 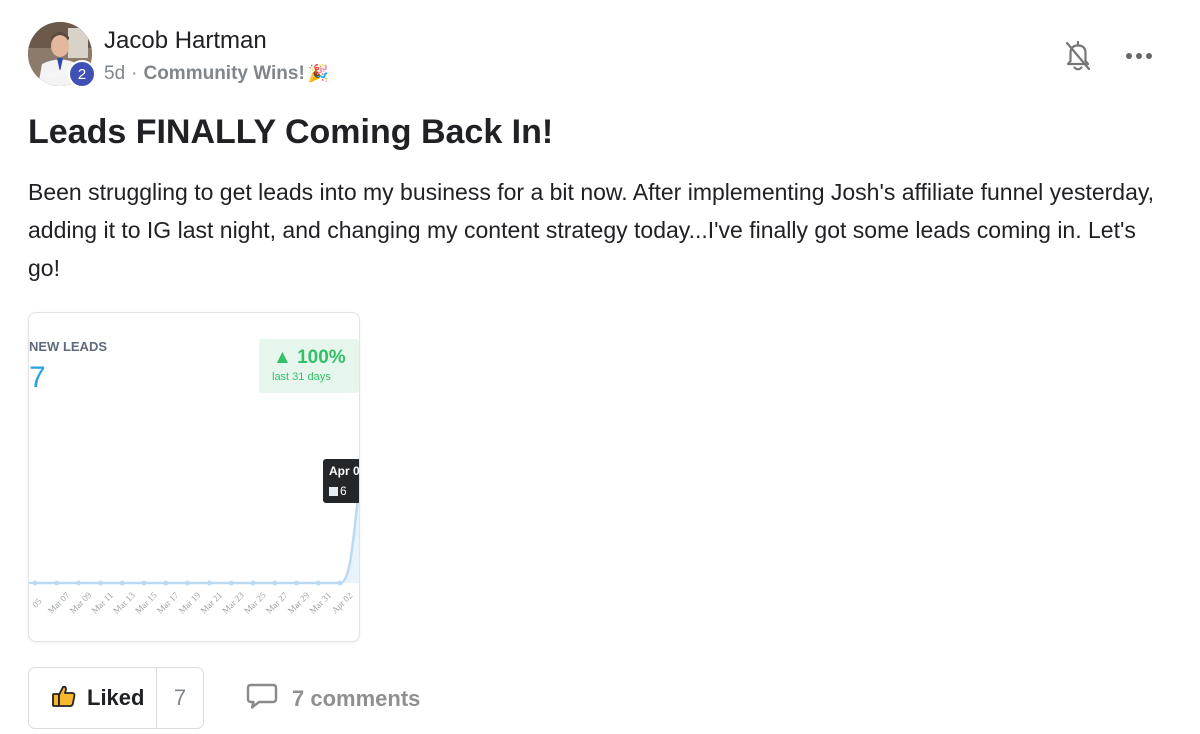 I want to click on tooltip-value: 6, so click(x=343, y=491).